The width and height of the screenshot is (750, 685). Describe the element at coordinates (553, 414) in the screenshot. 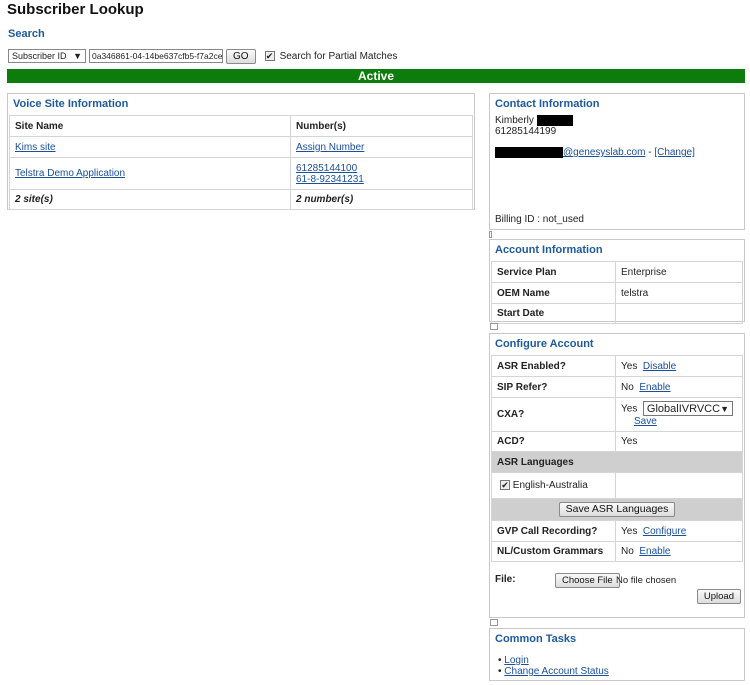

I see `cxa-label: CXA?` at that location.